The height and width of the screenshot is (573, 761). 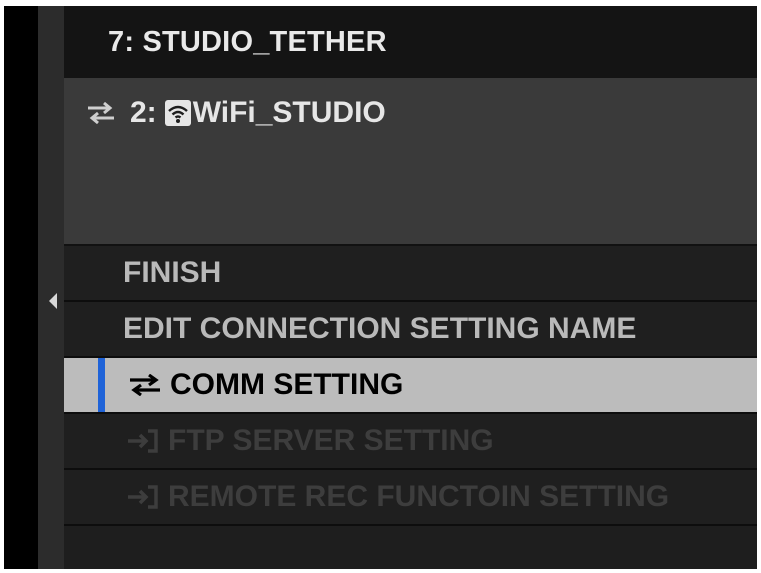 What do you see at coordinates (53, 301) in the screenshot?
I see `back-arrow-icon` at bounding box center [53, 301].